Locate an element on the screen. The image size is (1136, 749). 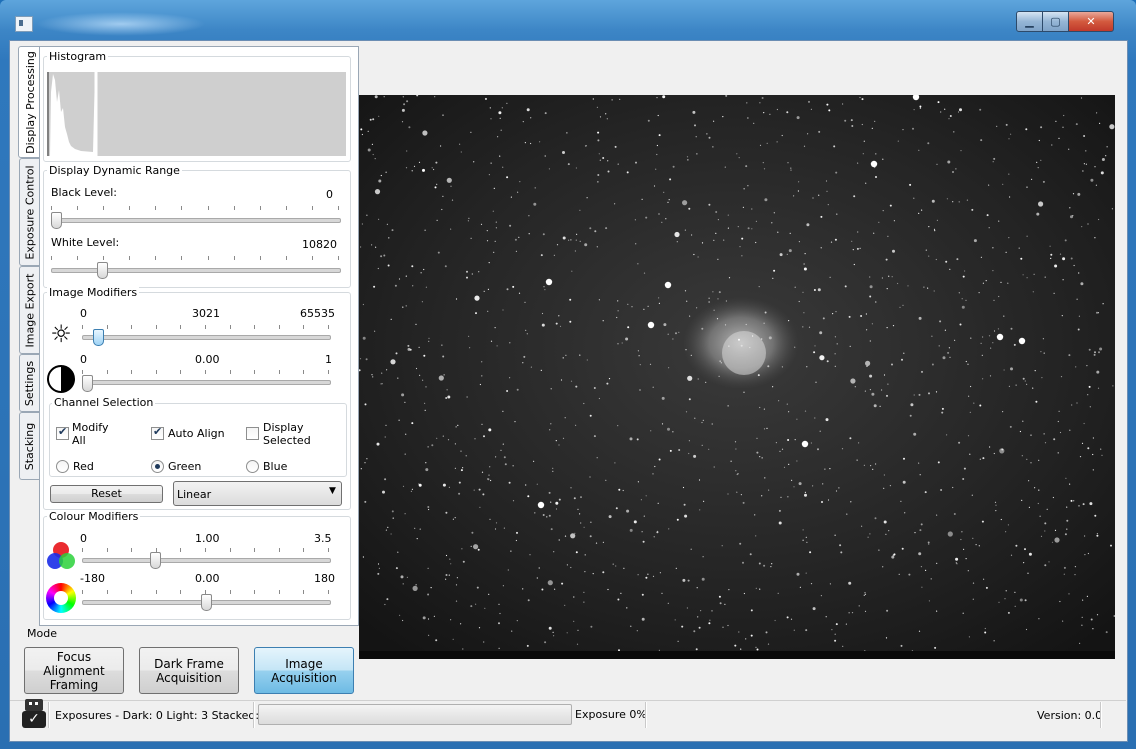
saturation-min: 0 is located at coordinates (83, 538).